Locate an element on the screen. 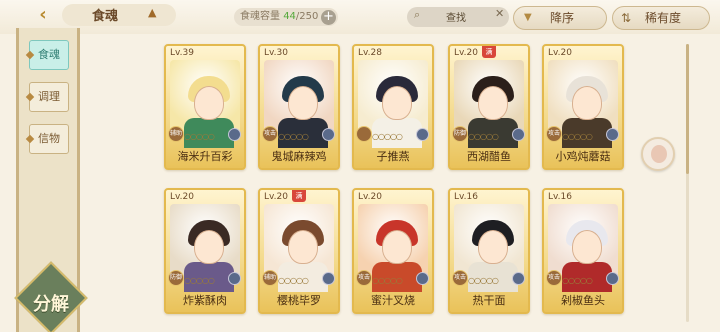 Image resolution: width=720 pixels, height=332 pixels. role-badge is located at coordinates (364, 134).